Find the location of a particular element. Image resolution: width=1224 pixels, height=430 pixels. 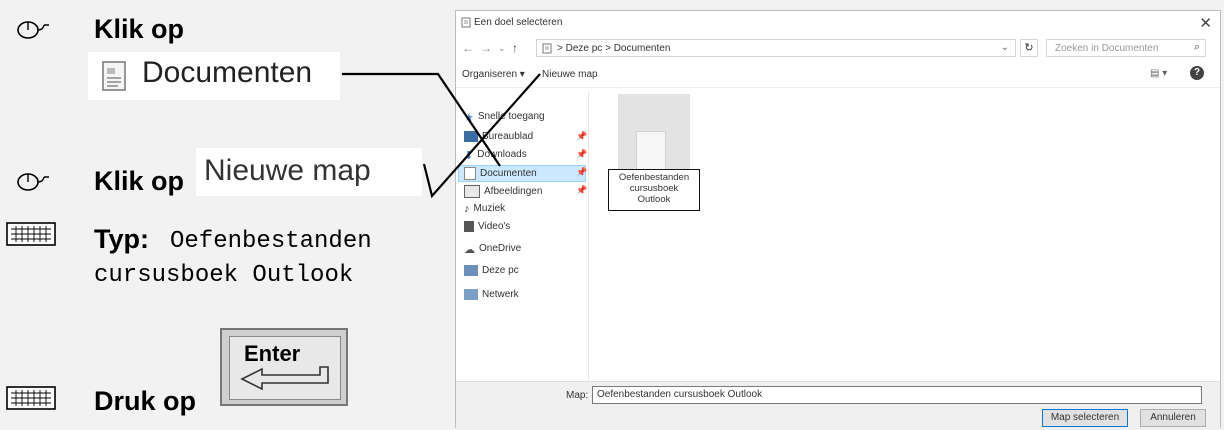

cancel-button: Annuleren is located at coordinates (1173, 418).